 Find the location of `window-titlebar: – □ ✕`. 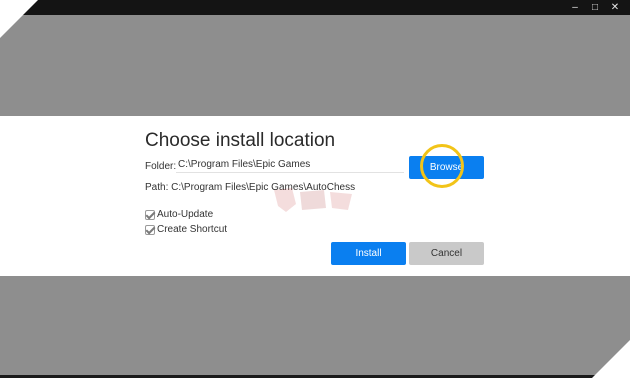

window-titlebar: – □ ✕ is located at coordinates (315, 7).